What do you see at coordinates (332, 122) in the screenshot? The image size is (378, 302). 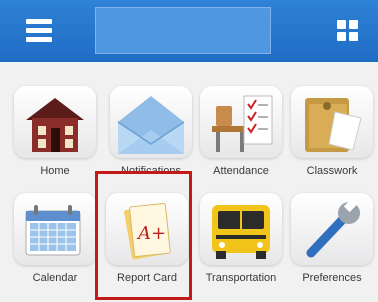 I see `folder-icon` at bounding box center [332, 122].